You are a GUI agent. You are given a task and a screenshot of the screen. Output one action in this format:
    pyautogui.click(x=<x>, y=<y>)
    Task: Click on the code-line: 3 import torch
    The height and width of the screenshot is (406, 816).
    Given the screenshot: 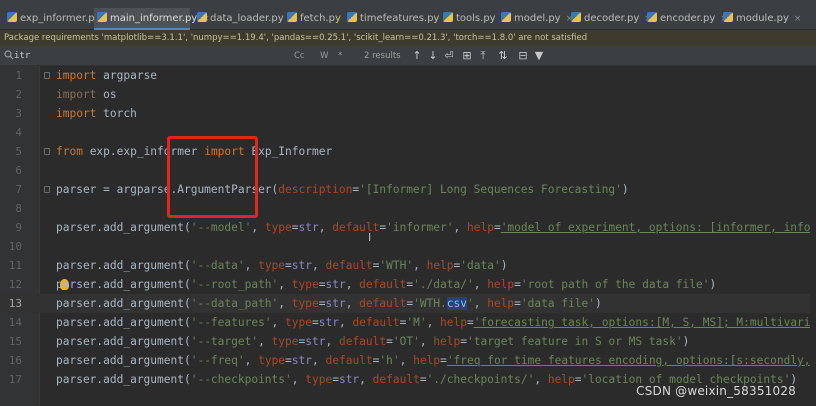 What is the action you would take?
    pyautogui.click(x=408, y=113)
    